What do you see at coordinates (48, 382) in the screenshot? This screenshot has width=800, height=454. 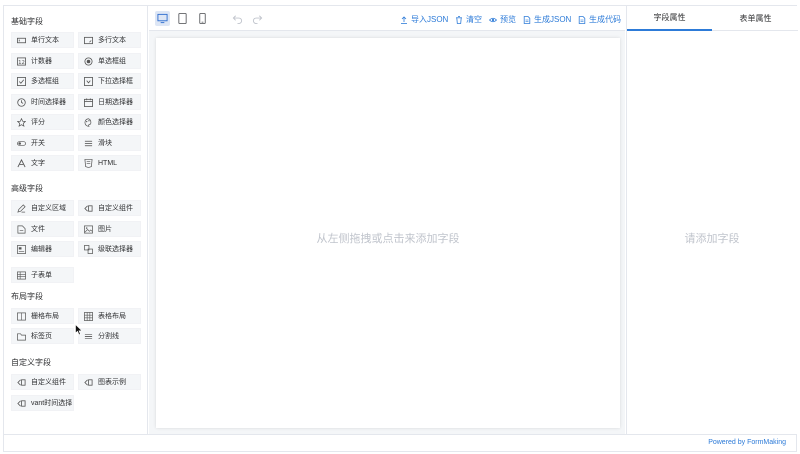 I see `field-item-label: 自定义组件` at bounding box center [48, 382].